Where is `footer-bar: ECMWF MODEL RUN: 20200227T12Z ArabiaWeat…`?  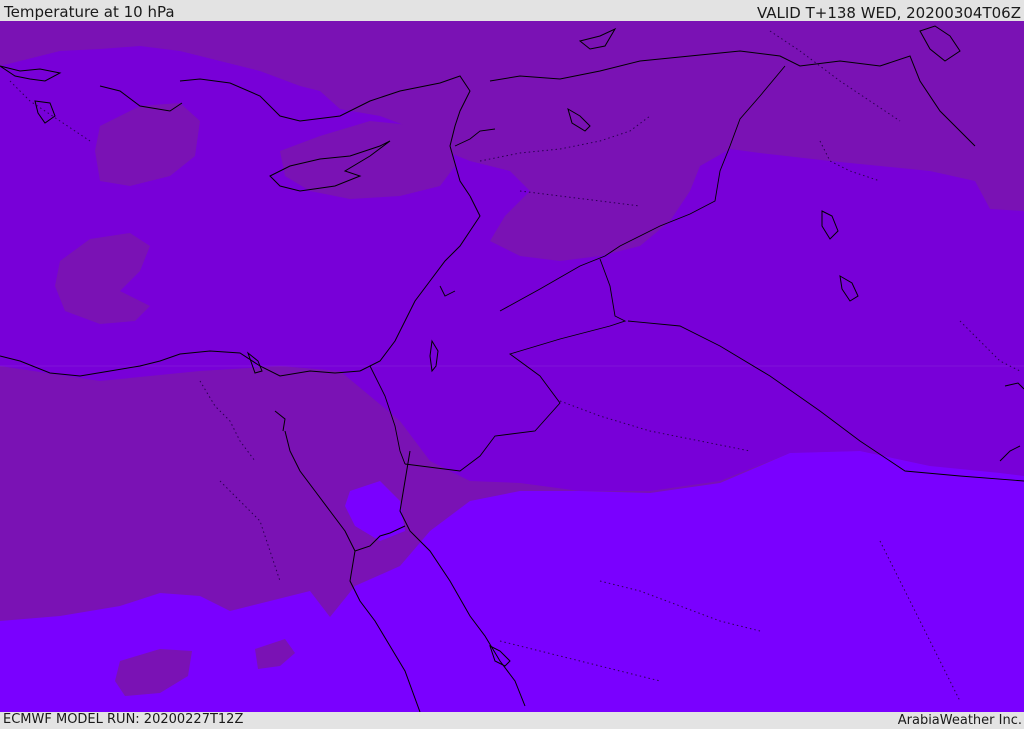
footer-bar: ECMWF MODEL RUN: 20200227T12Z ArabiaWeat… is located at coordinates (512, 720).